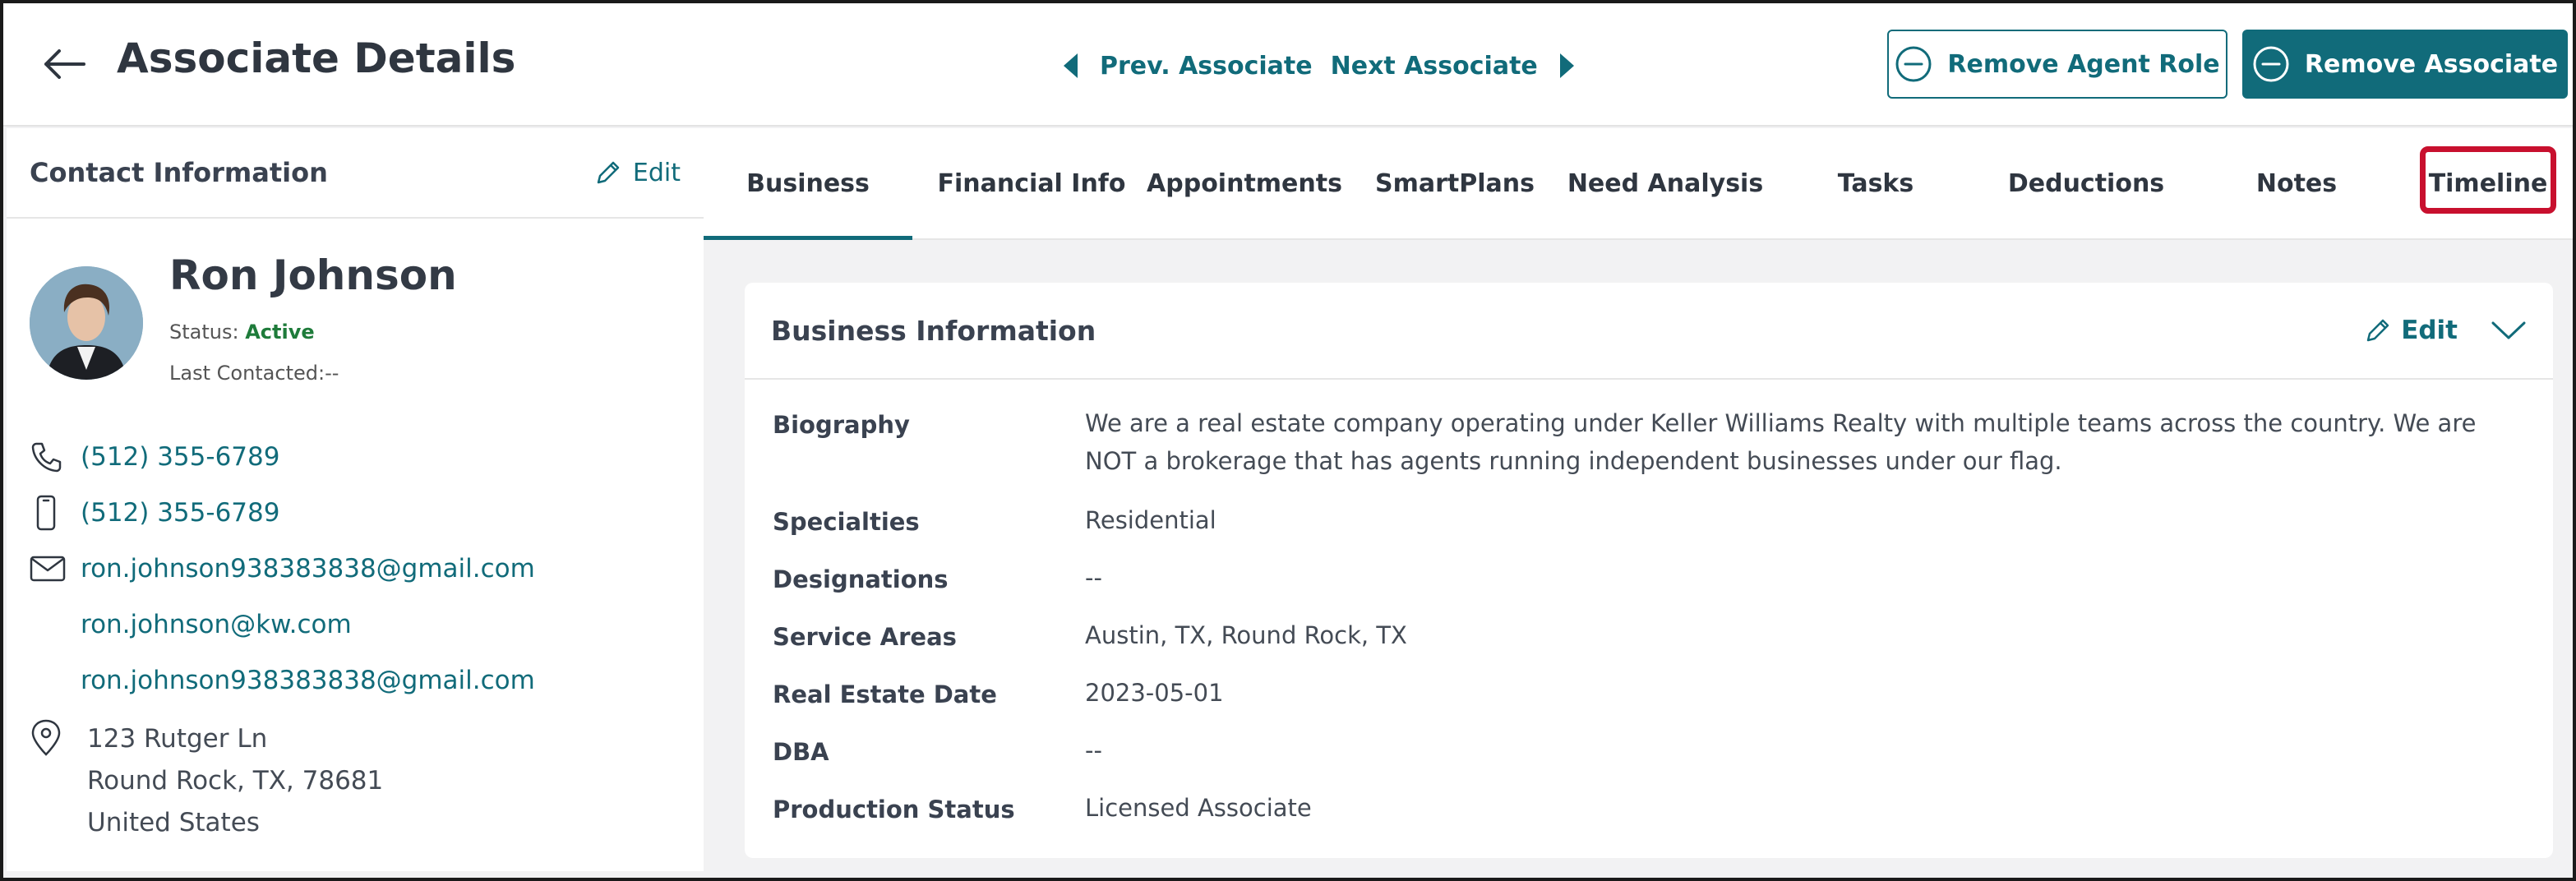 The width and height of the screenshot is (2576, 881). What do you see at coordinates (801, 752) in the screenshot?
I see `dba-label: DBA` at bounding box center [801, 752].